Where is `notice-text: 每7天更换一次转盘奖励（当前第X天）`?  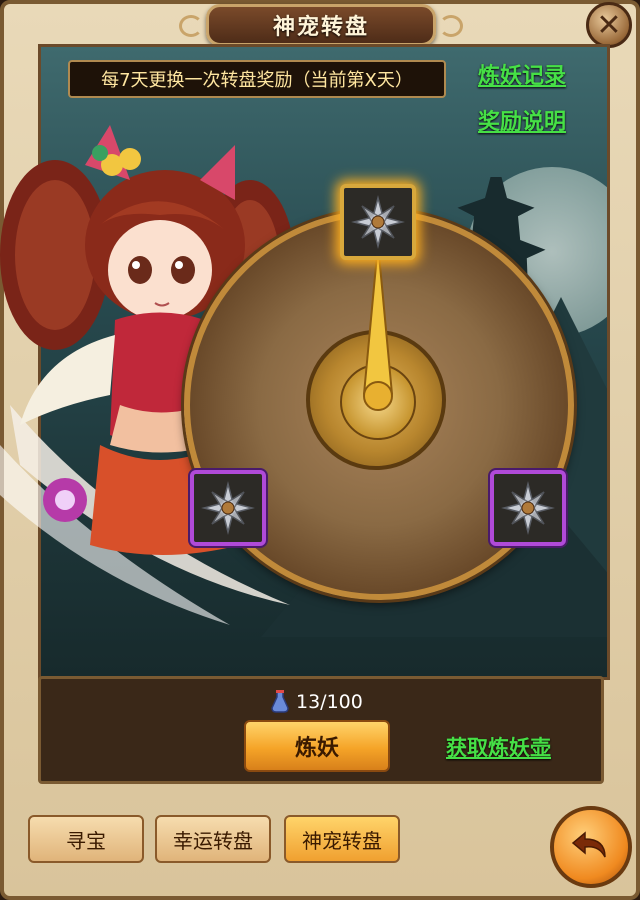
notice-text: 每7天更换一次转盘奖励（当前第X天） is located at coordinates (257, 80).